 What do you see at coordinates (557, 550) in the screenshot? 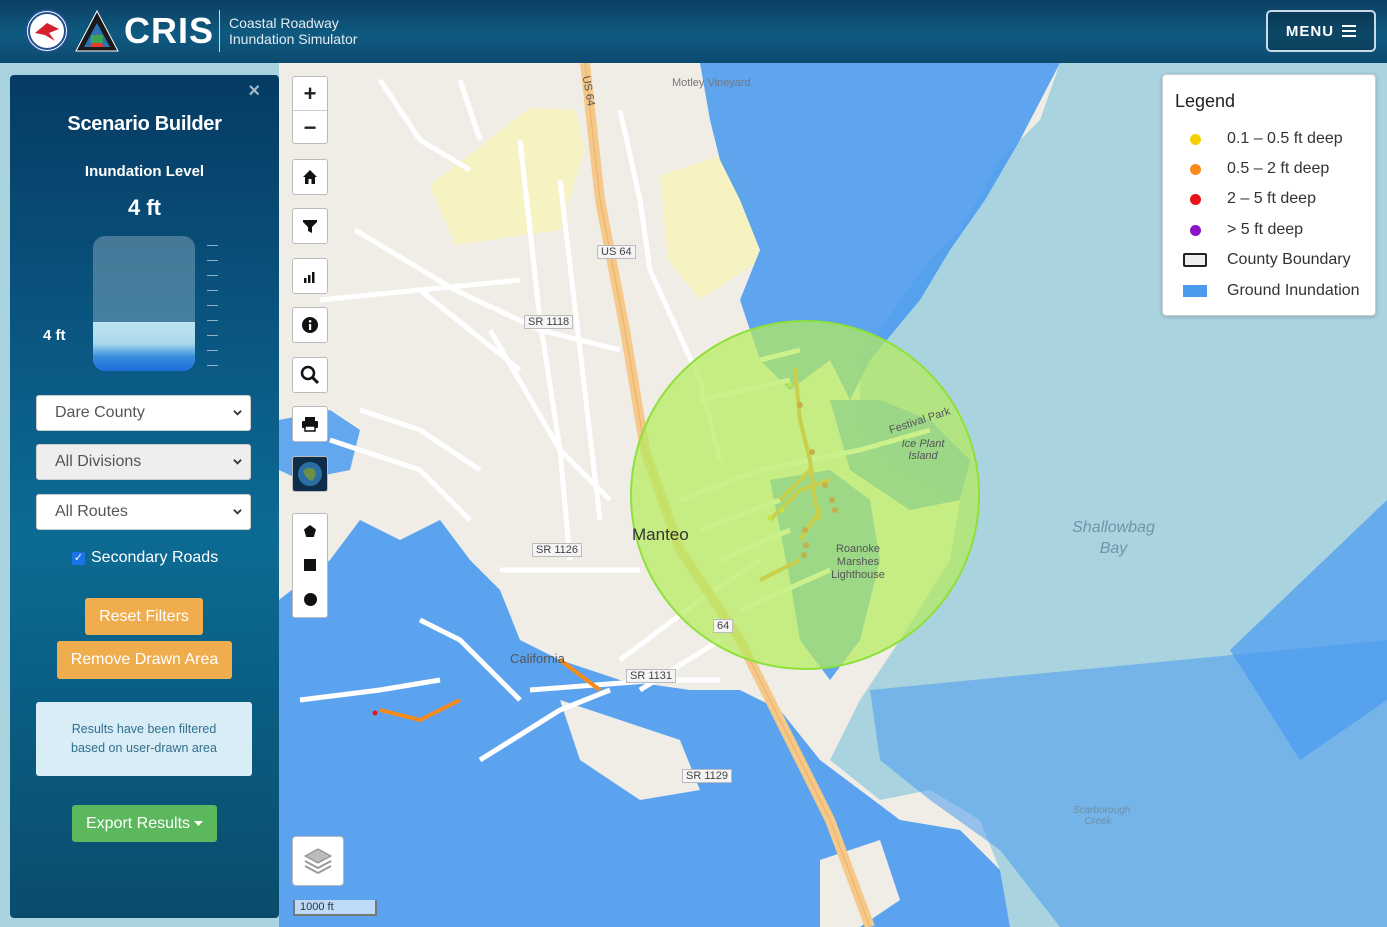
I see `sr1126-shield: SR 1126` at bounding box center [557, 550].